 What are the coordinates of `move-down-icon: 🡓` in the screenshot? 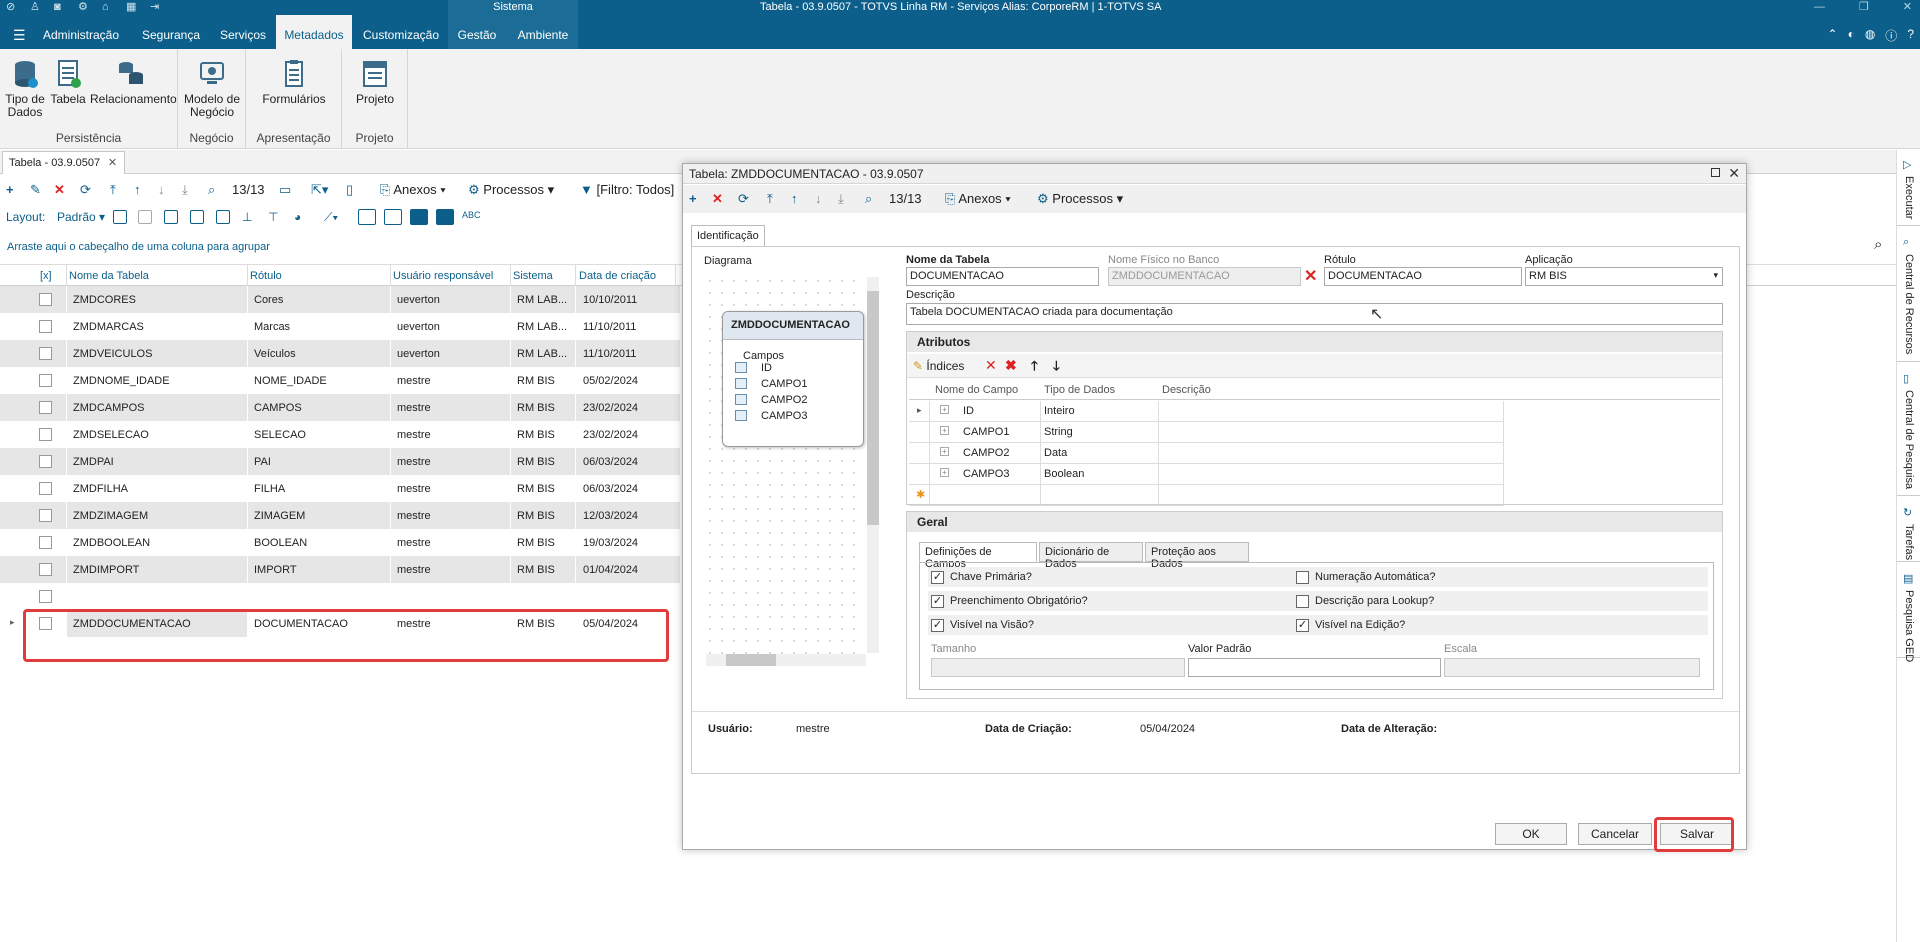 It's located at (1056, 368).